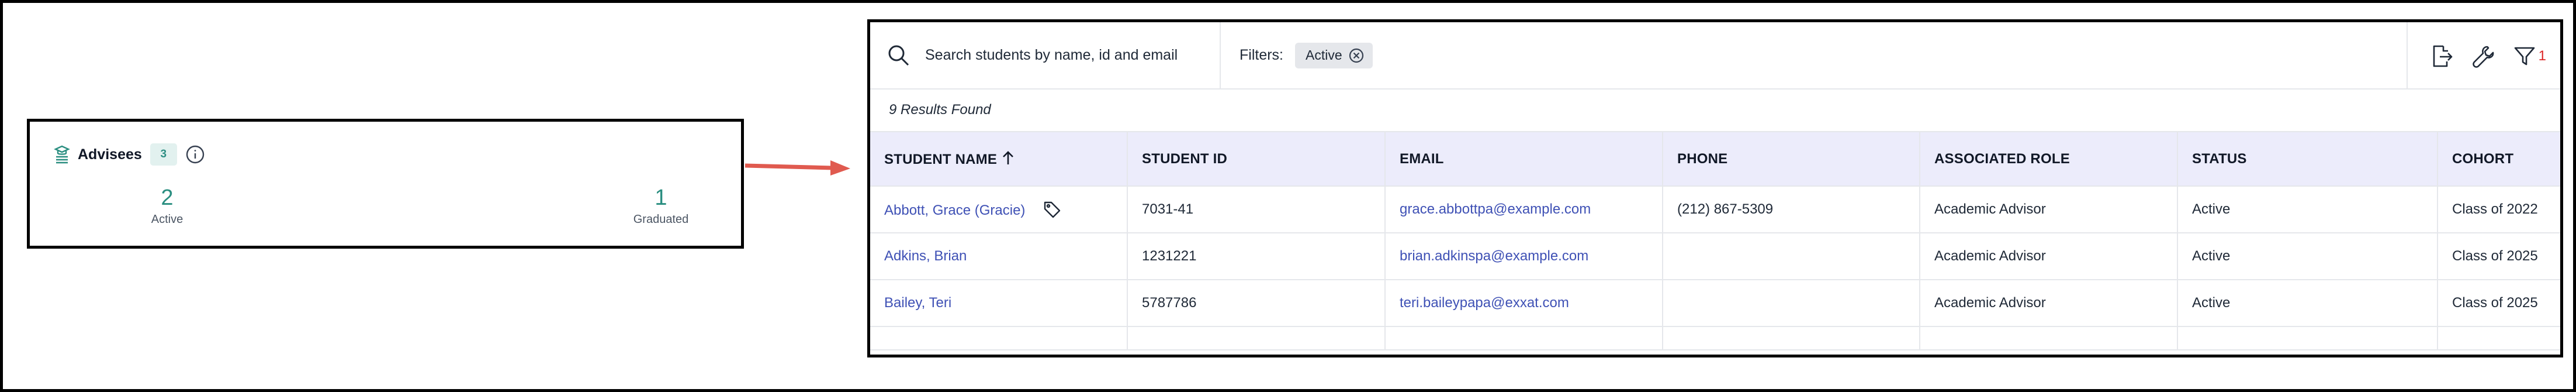  Describe the element at coordinates (999, 256) in the screenshot. I see `student-name-cell: Adkins, Brian` at that location.